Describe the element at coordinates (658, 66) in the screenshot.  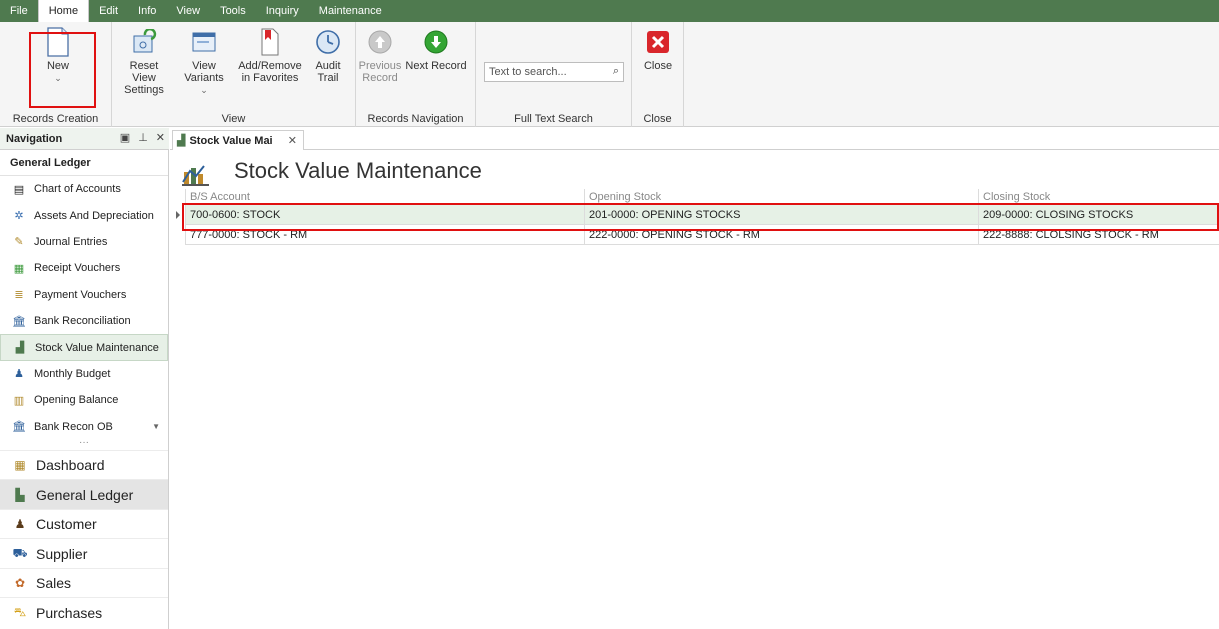
I see `close-label: Close` at that location.